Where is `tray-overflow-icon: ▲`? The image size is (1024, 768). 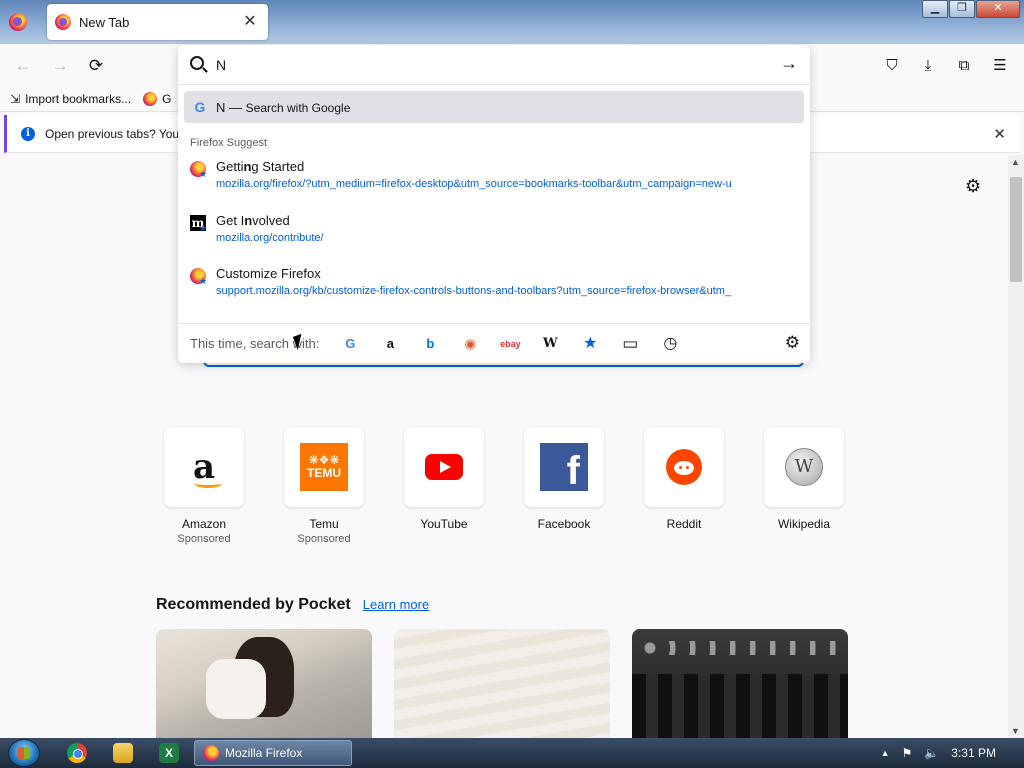
tray-overflow-icon: ▲ is located at coordinates (885, 753).